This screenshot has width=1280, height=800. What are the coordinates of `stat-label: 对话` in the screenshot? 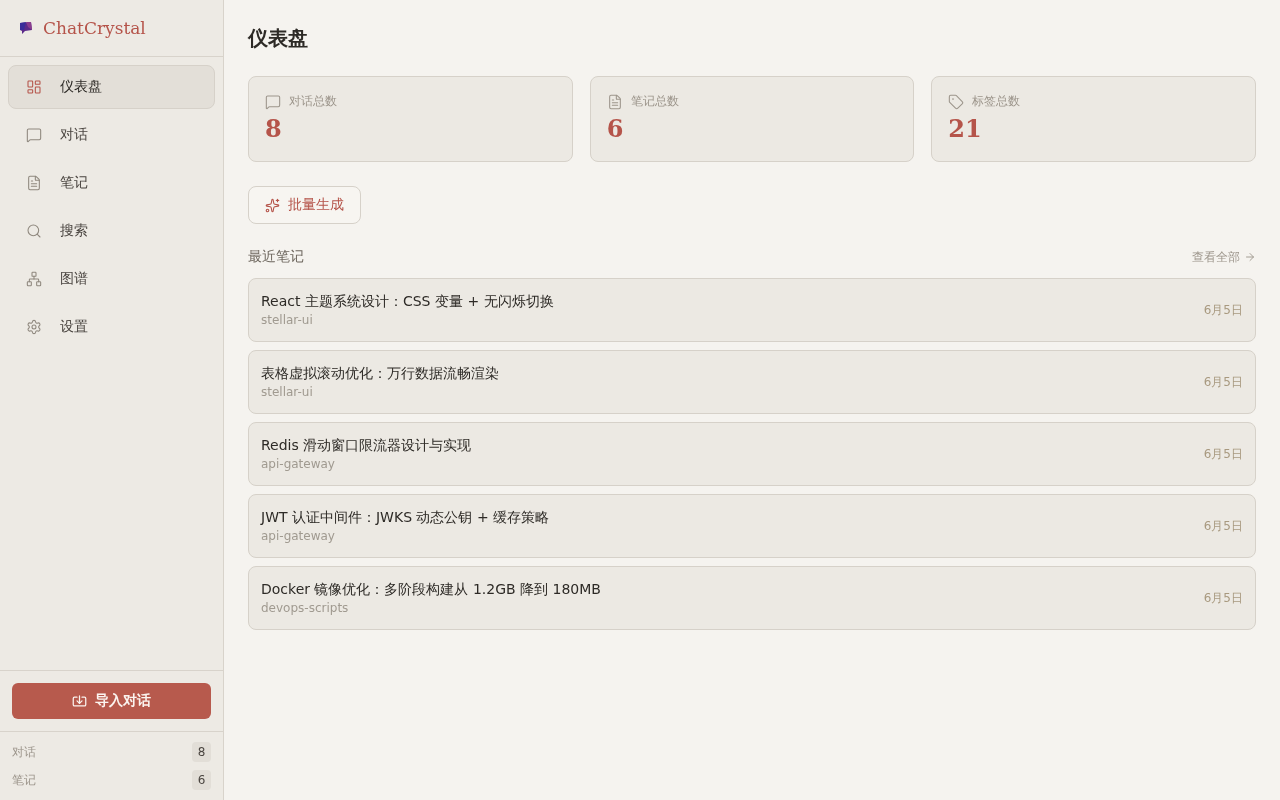 It's located at (24, 752).